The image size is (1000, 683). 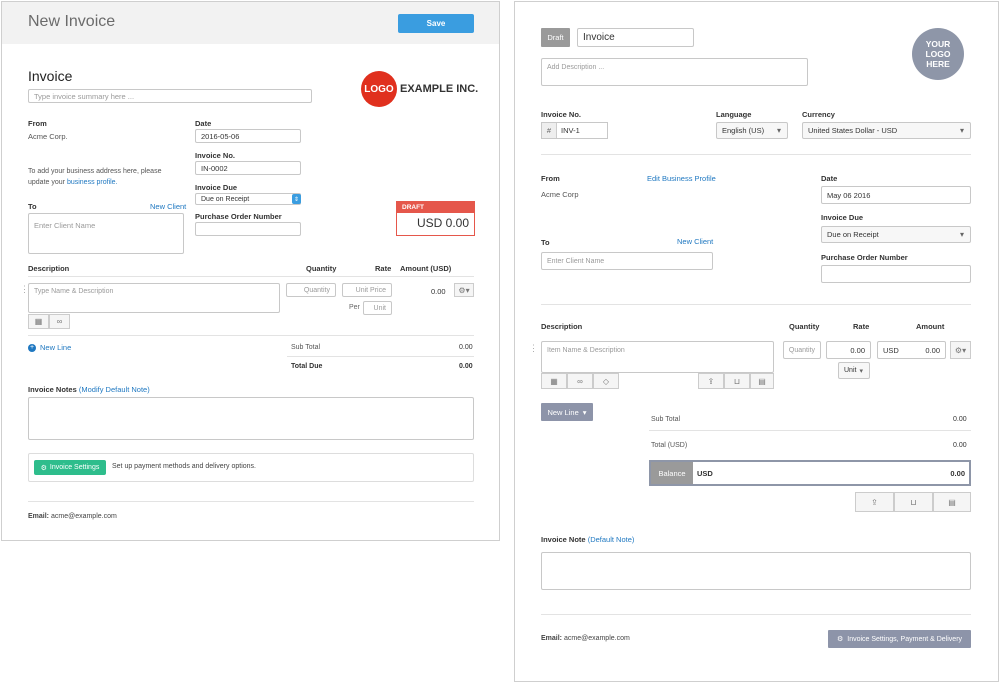 I want to click on invoice-settings-label: Invoice Settings, Payment & Delivery, so click(x=905, y=639).